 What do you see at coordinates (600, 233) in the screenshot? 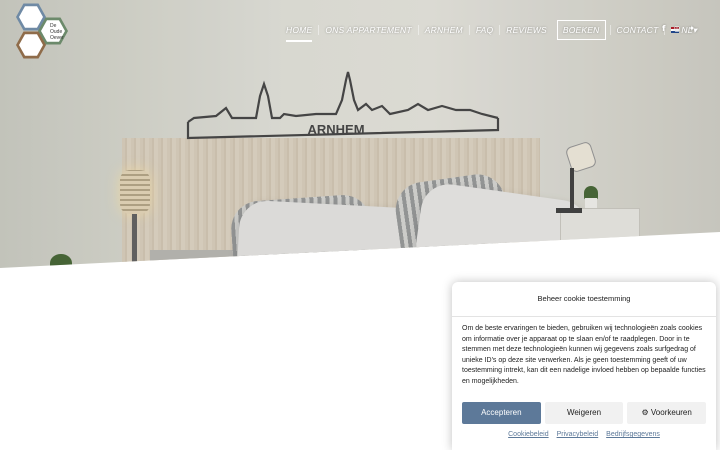
I see `nightstand-right` at bounding box center [600, 233].